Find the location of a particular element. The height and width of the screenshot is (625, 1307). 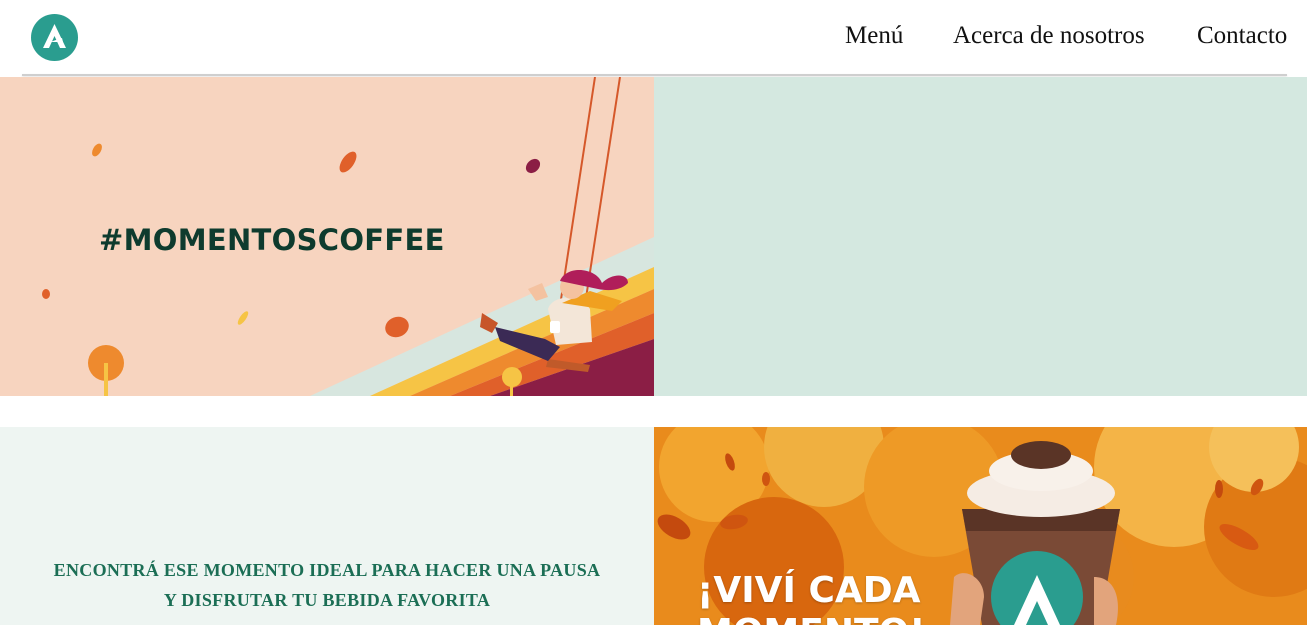

promo-headline: ¡VIVÍ CADA MOMENTO! is located at coordinates (811, 597).